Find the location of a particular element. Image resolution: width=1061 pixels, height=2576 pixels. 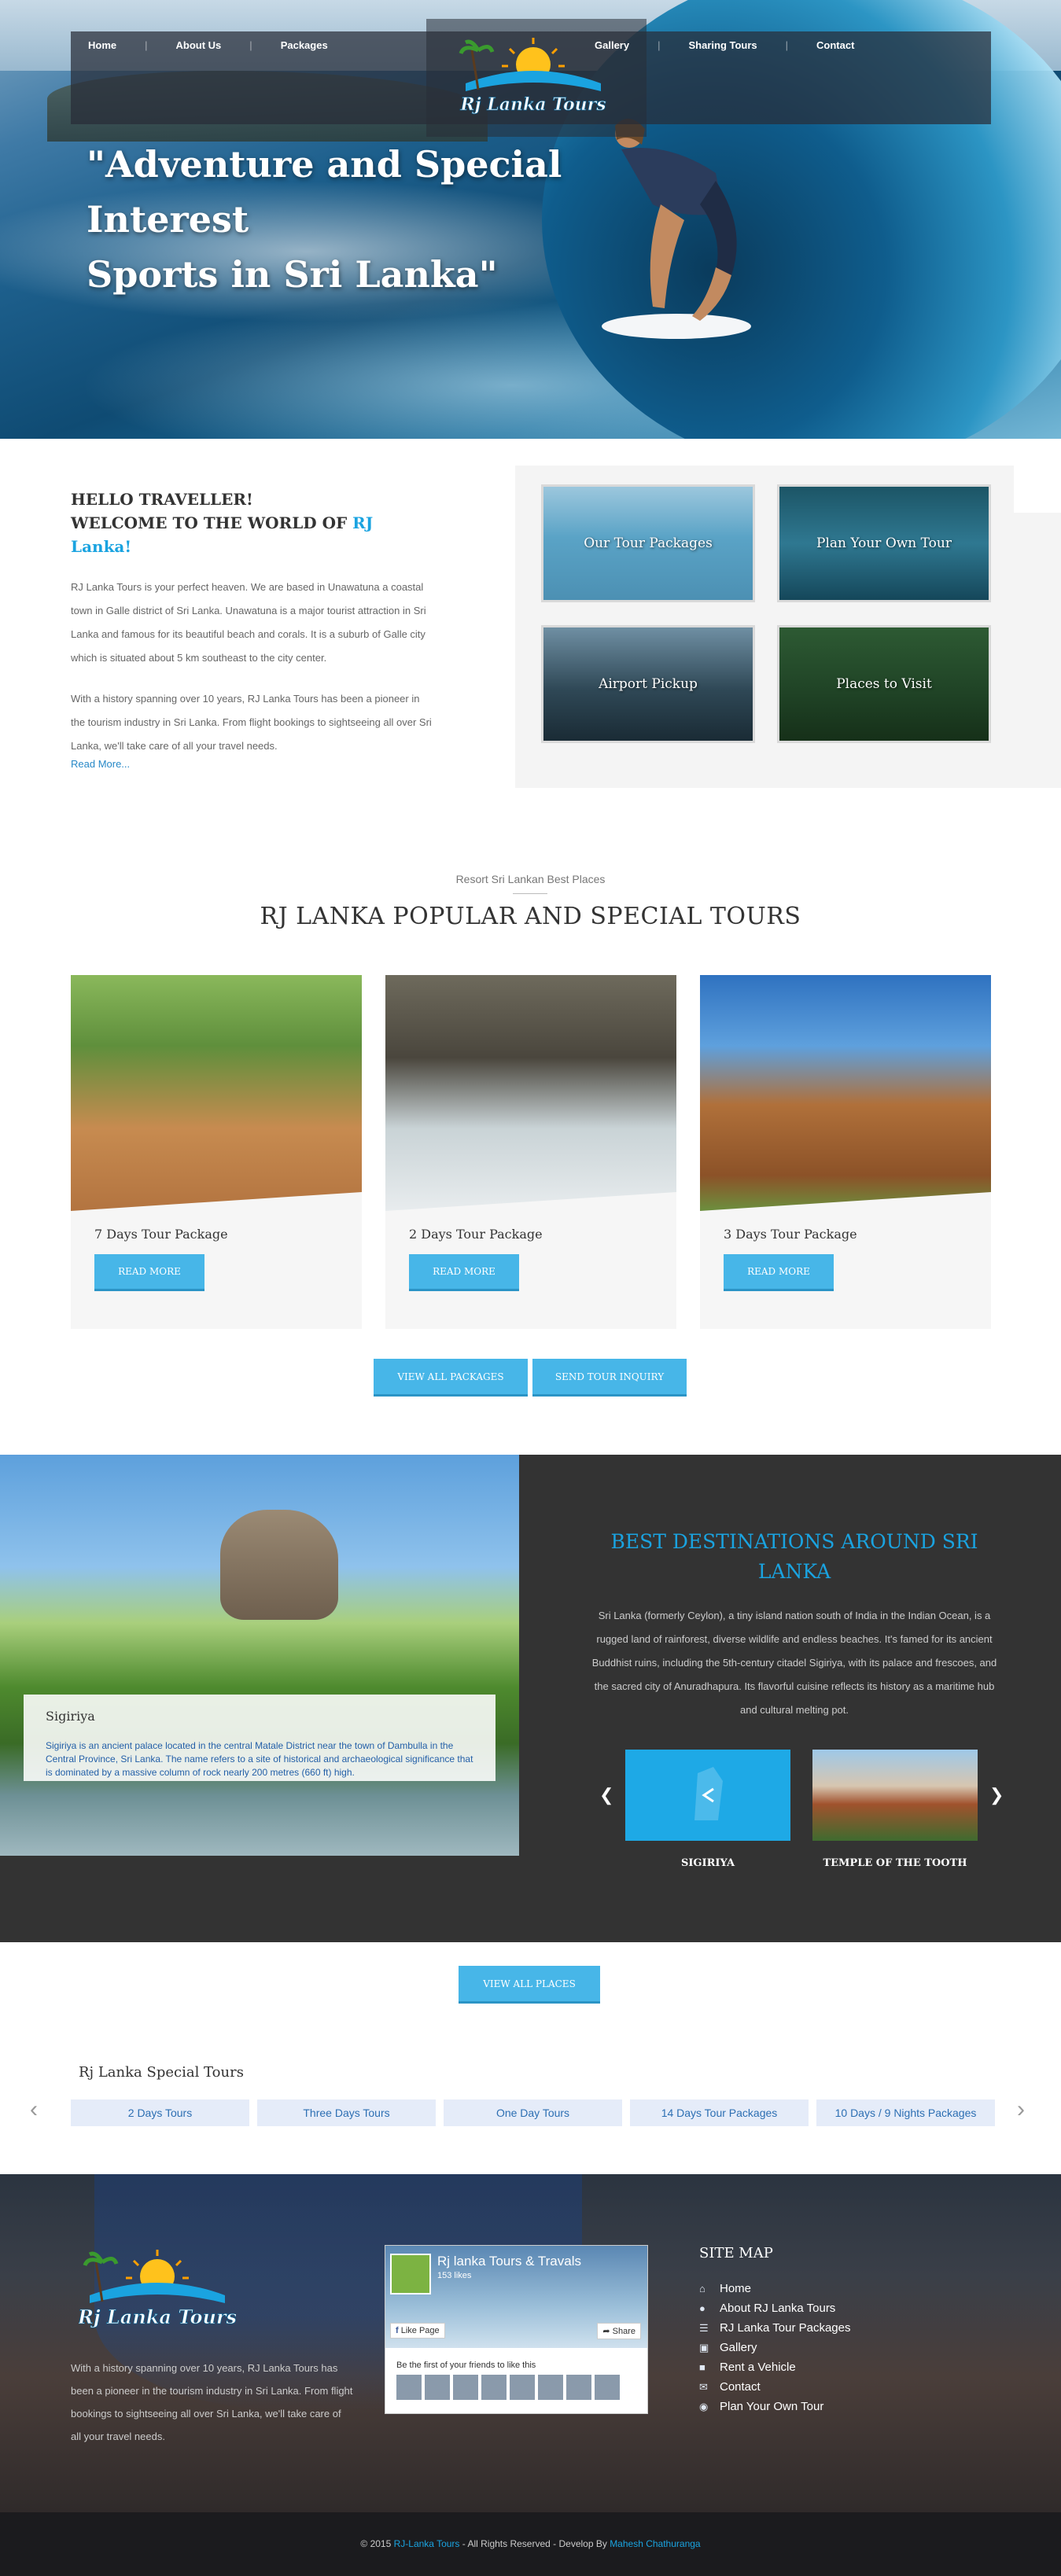

tour-image-rafting is located at coordinates (530, 1093).